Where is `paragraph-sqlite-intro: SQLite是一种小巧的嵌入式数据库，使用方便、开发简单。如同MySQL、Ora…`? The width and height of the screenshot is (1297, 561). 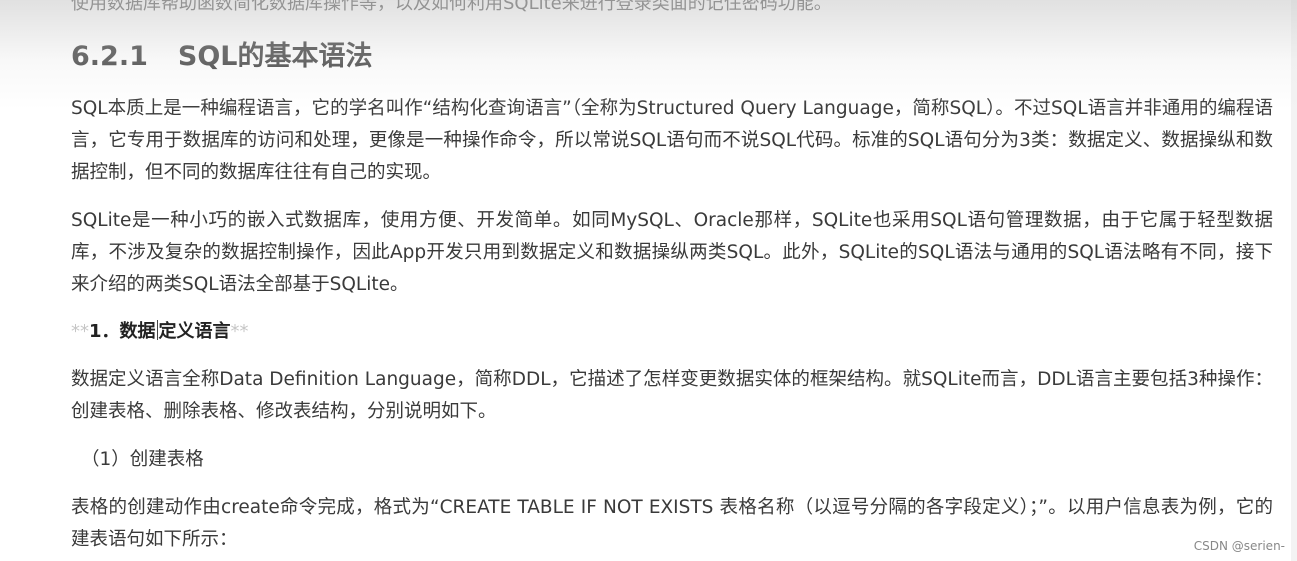
paragraph-sqlite-intro: SQLite是一种小巧的嵌入式数据库，使用方便、开发简单。如同MySQL、Ora… is located at coordinates (672, 252).